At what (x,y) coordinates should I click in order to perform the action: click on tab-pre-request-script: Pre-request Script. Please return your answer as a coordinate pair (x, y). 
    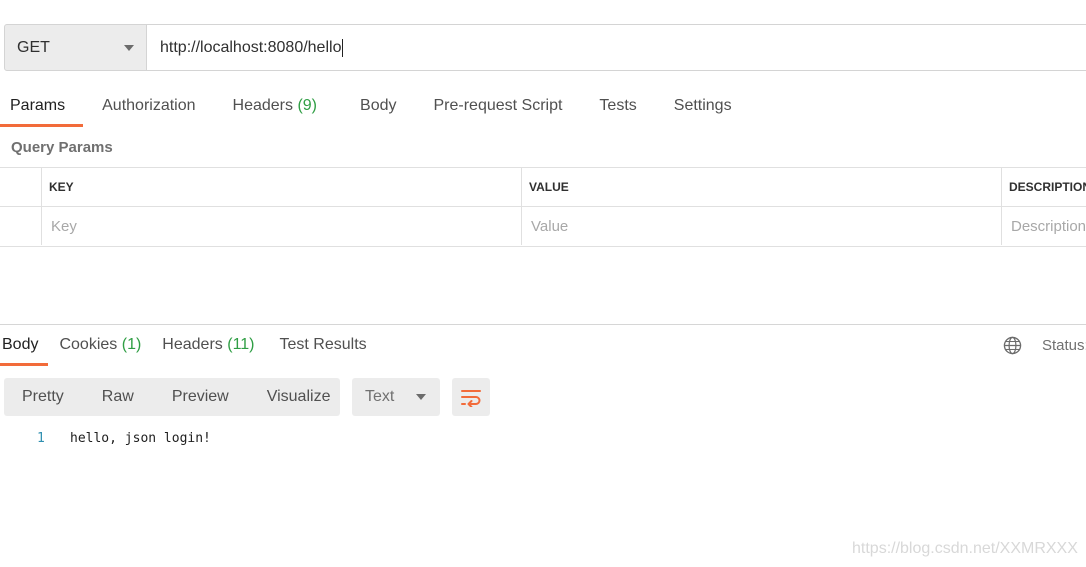
    Looking at the image, I should click on (497, 106).